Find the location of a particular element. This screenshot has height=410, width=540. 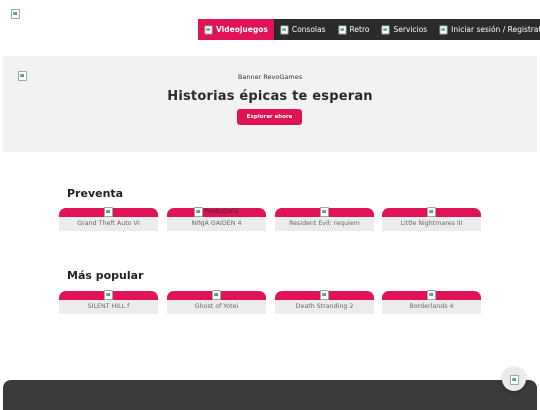

product-name: Little Nightmares III is located at coordinates (431, 224).